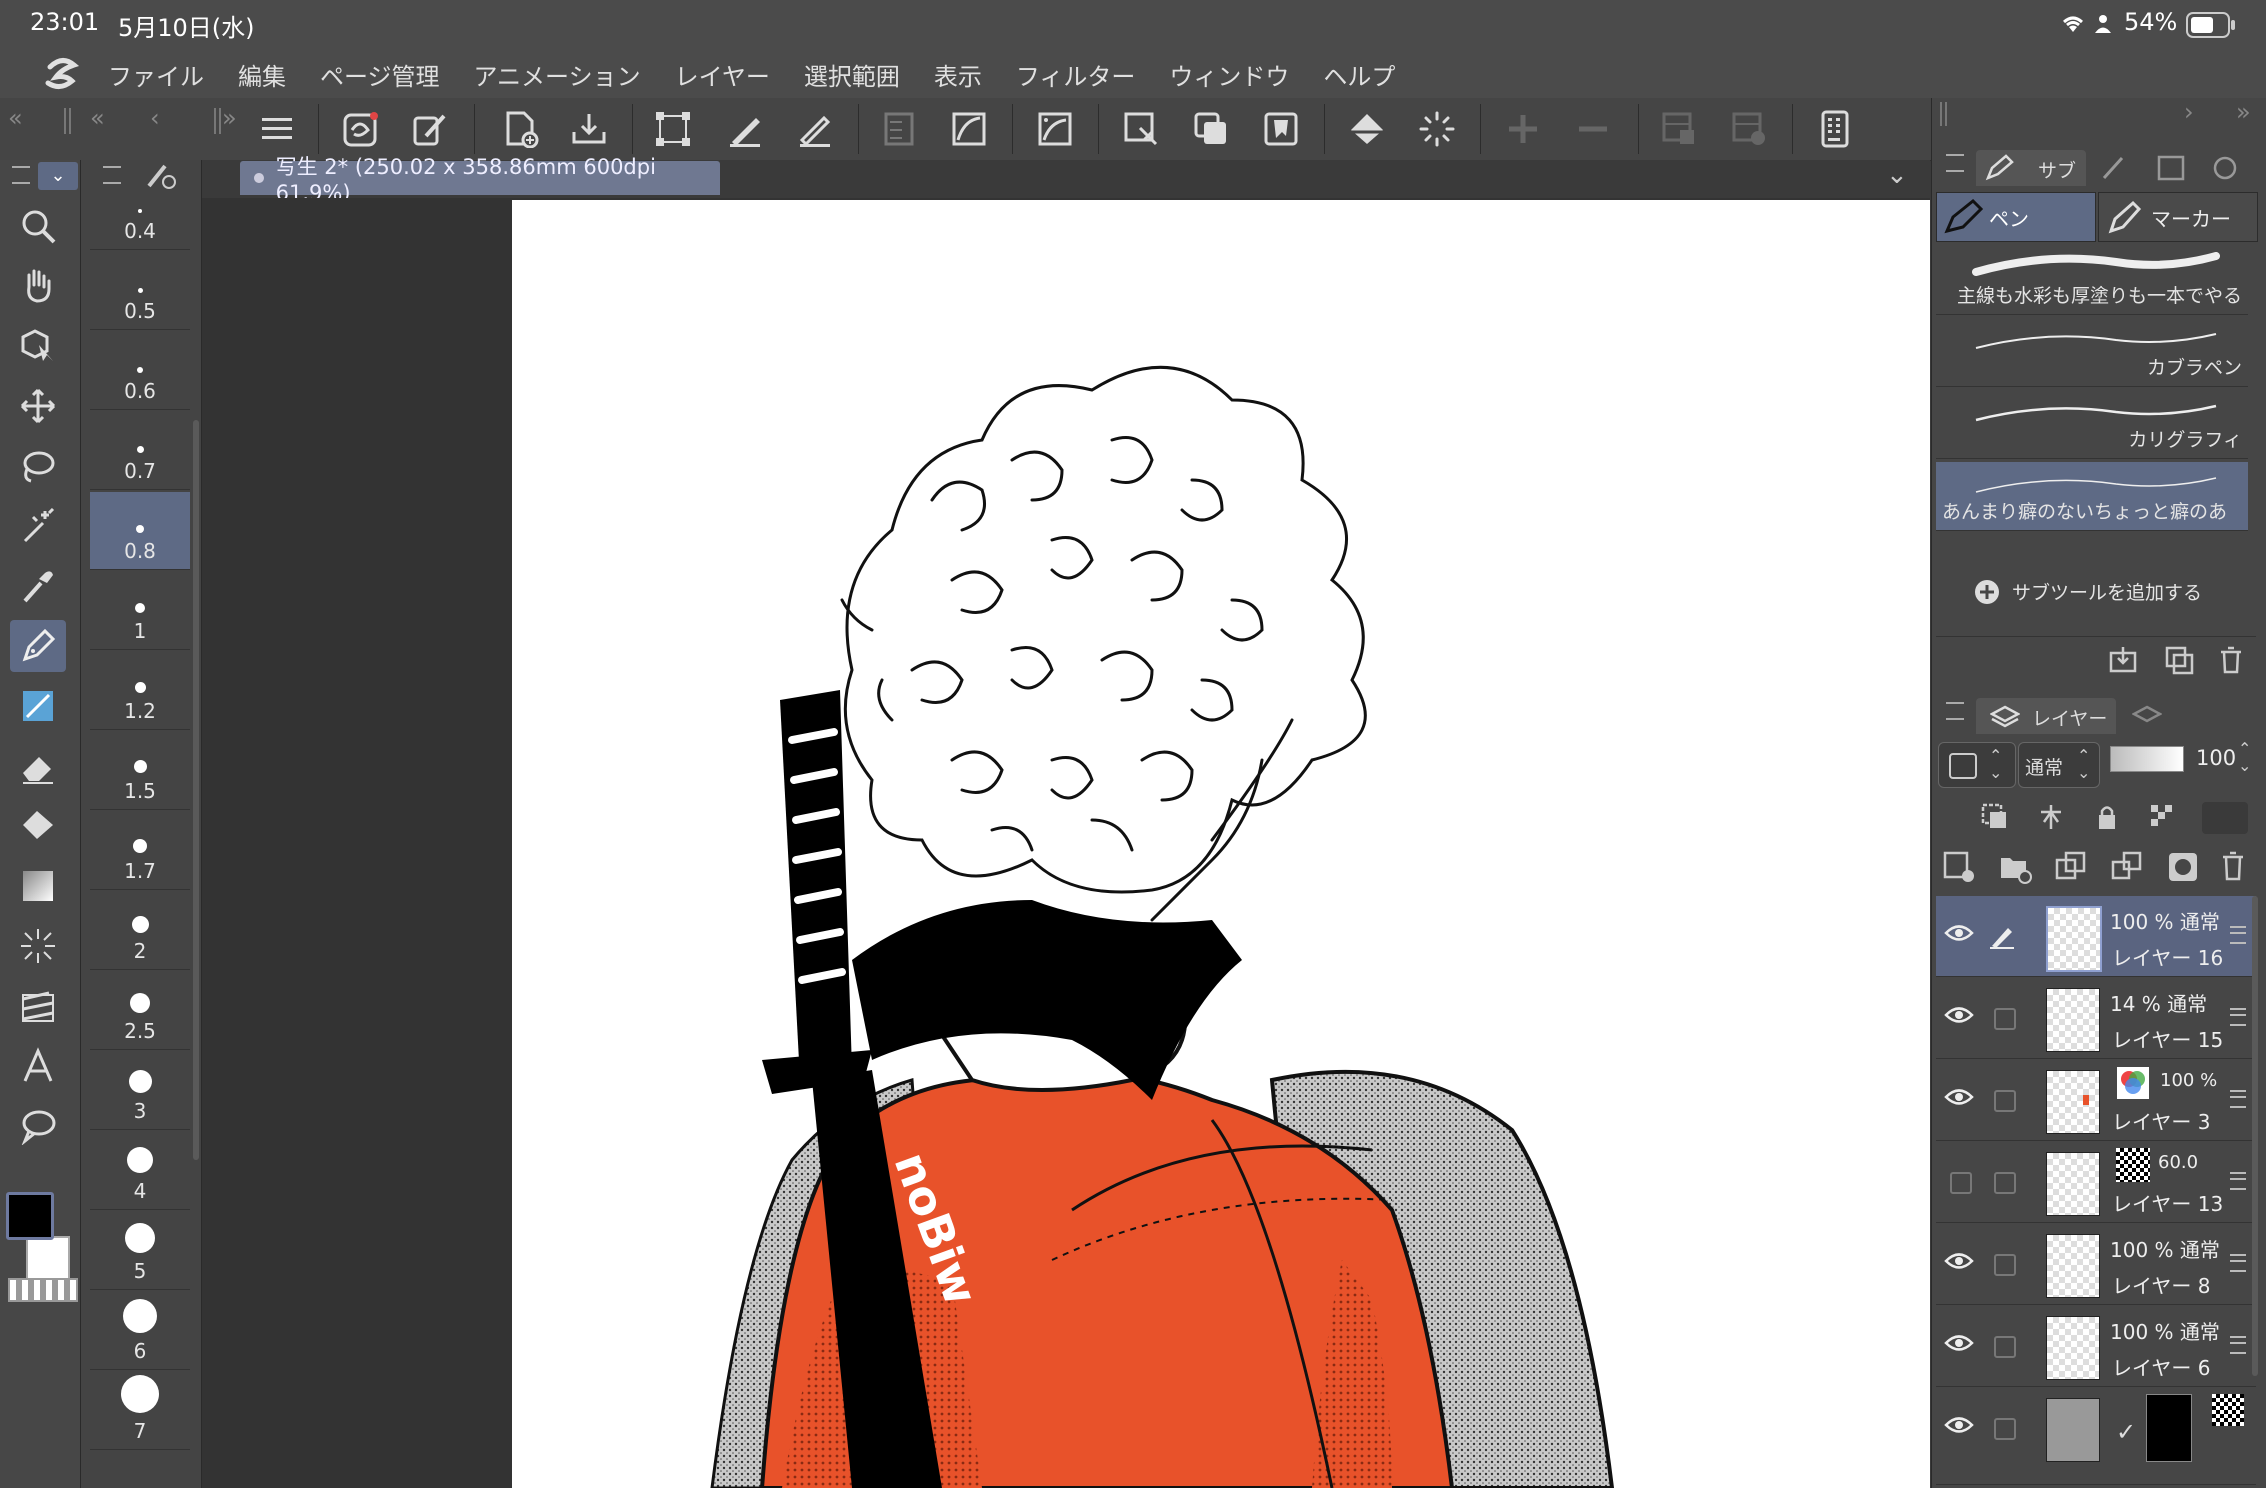 This screenshot has width=2266, height=1488. What do you see at coordinates (2147, 717) in the screenshot?
I see `tab-layer-property-icon` at bounding box center [2147, 717].